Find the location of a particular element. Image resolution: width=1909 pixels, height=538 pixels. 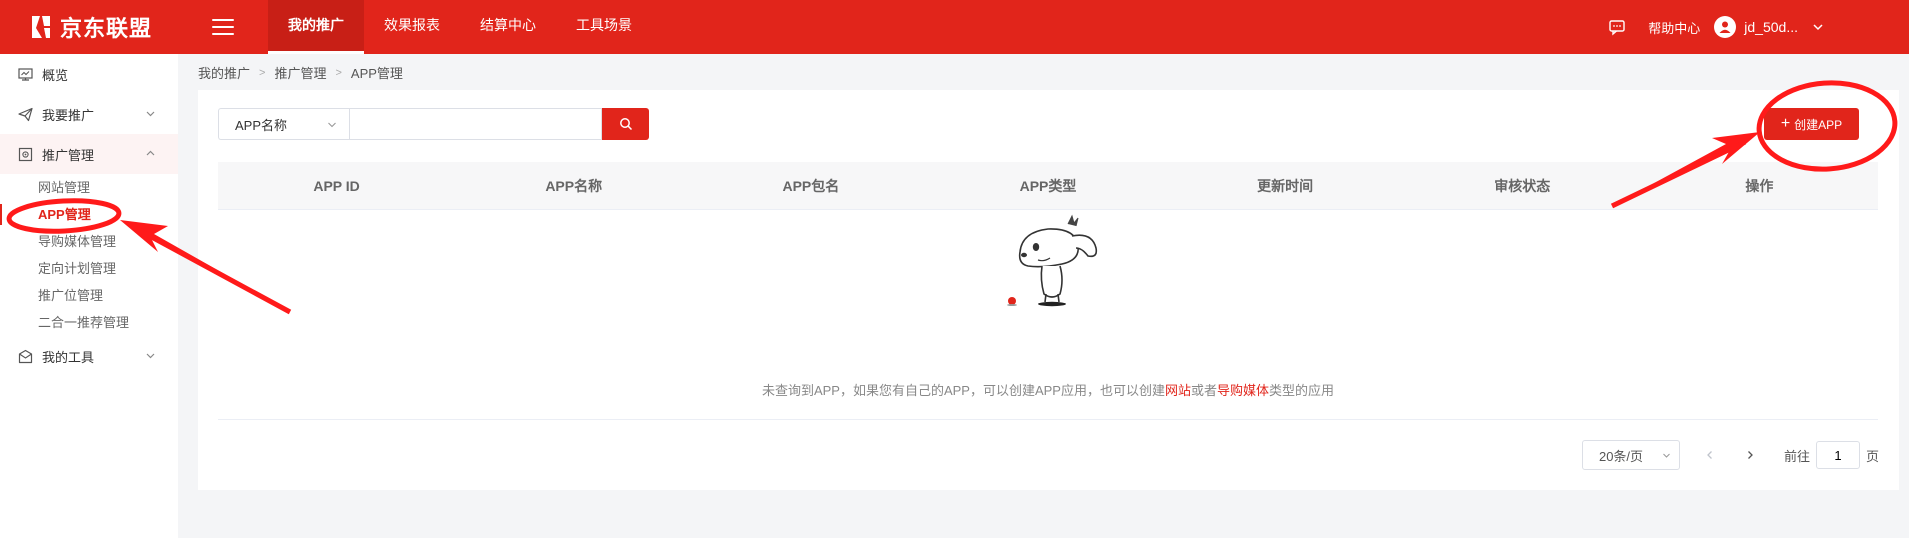

sidebar-item-tools: 我的工具 is located at coordinates (89, 356).